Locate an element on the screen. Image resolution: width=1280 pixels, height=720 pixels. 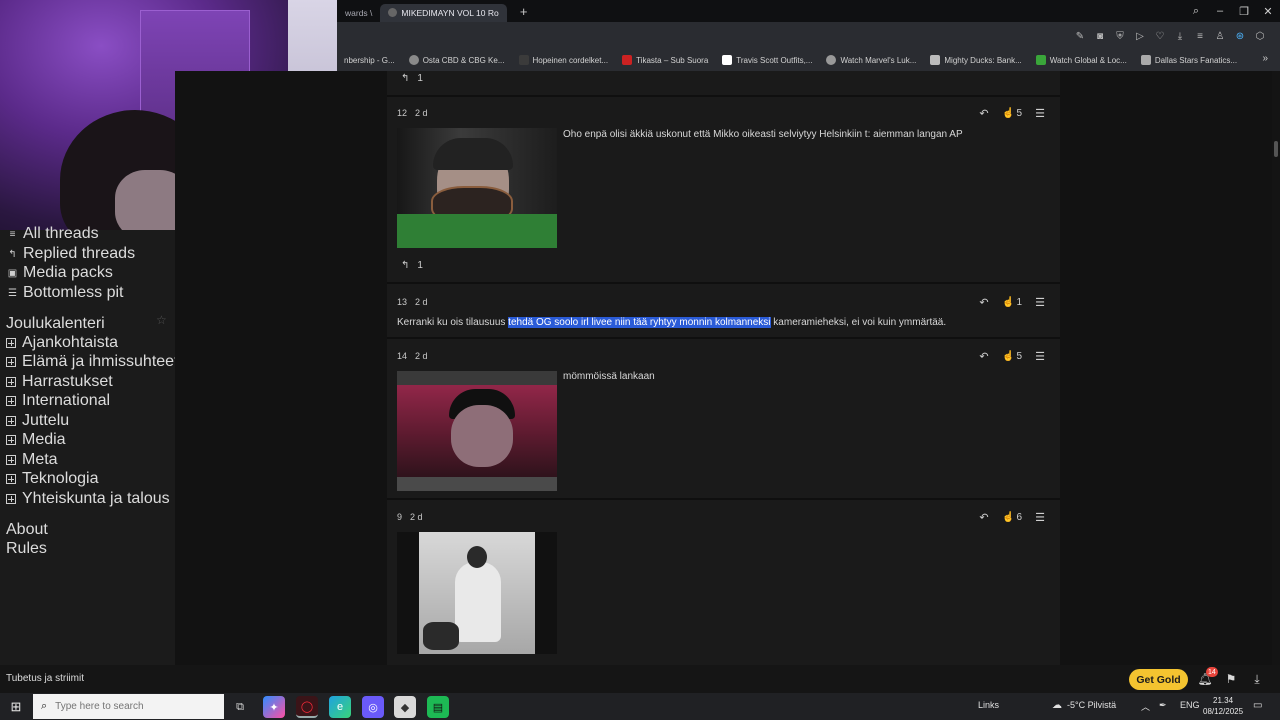
sidebar-category: Yhteiskunta ja talous is located at coordinates (88, 499).